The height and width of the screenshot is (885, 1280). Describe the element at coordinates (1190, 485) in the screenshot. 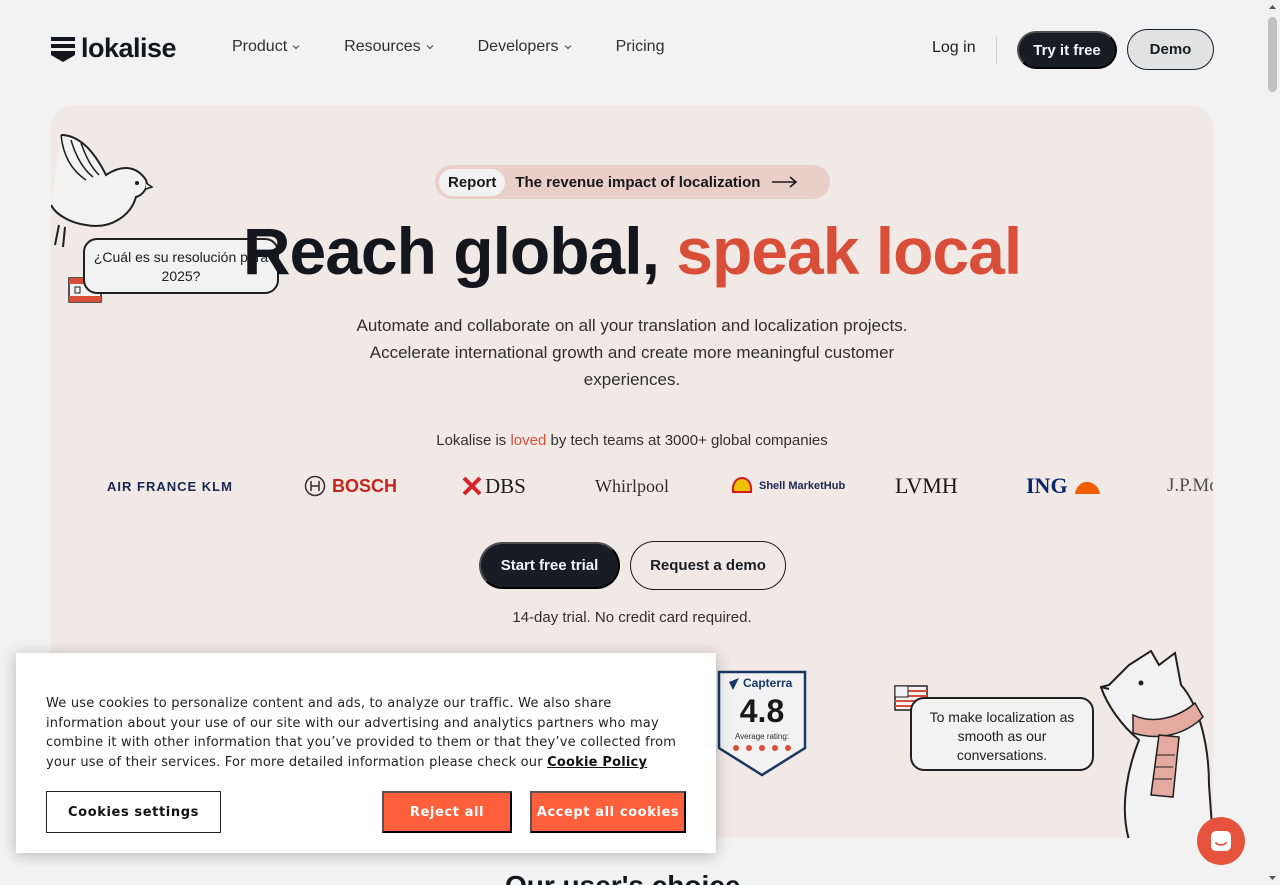

I see `brand-logo: J.P.Mo` at that location.